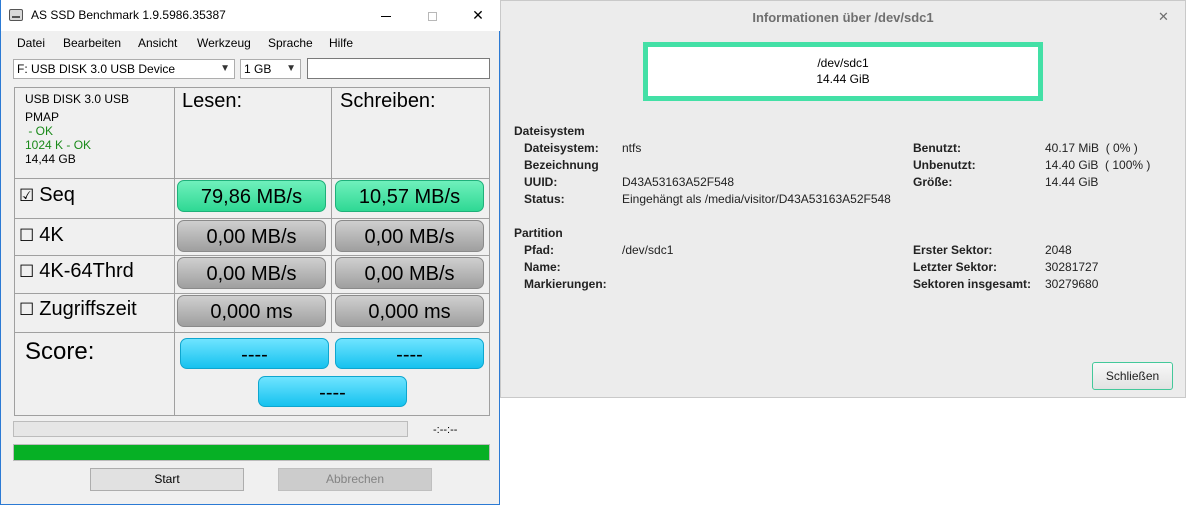 The image size is (1186, 507). I want to click on start-button: Start, so click(167, 479).